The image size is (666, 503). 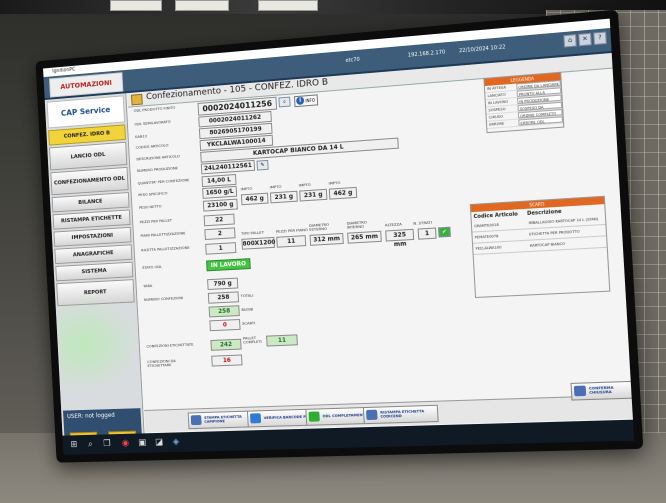 I want to click on lot-label: NUMERO PRODUZIONE, so click(x=157, y=169).